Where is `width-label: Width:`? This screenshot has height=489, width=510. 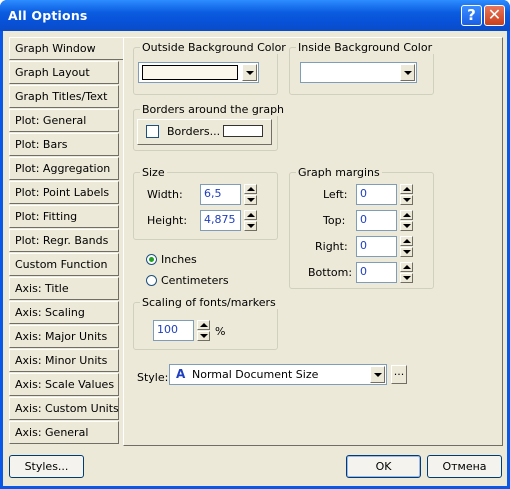
width-label: Width: is located at coordinates (165, 194).